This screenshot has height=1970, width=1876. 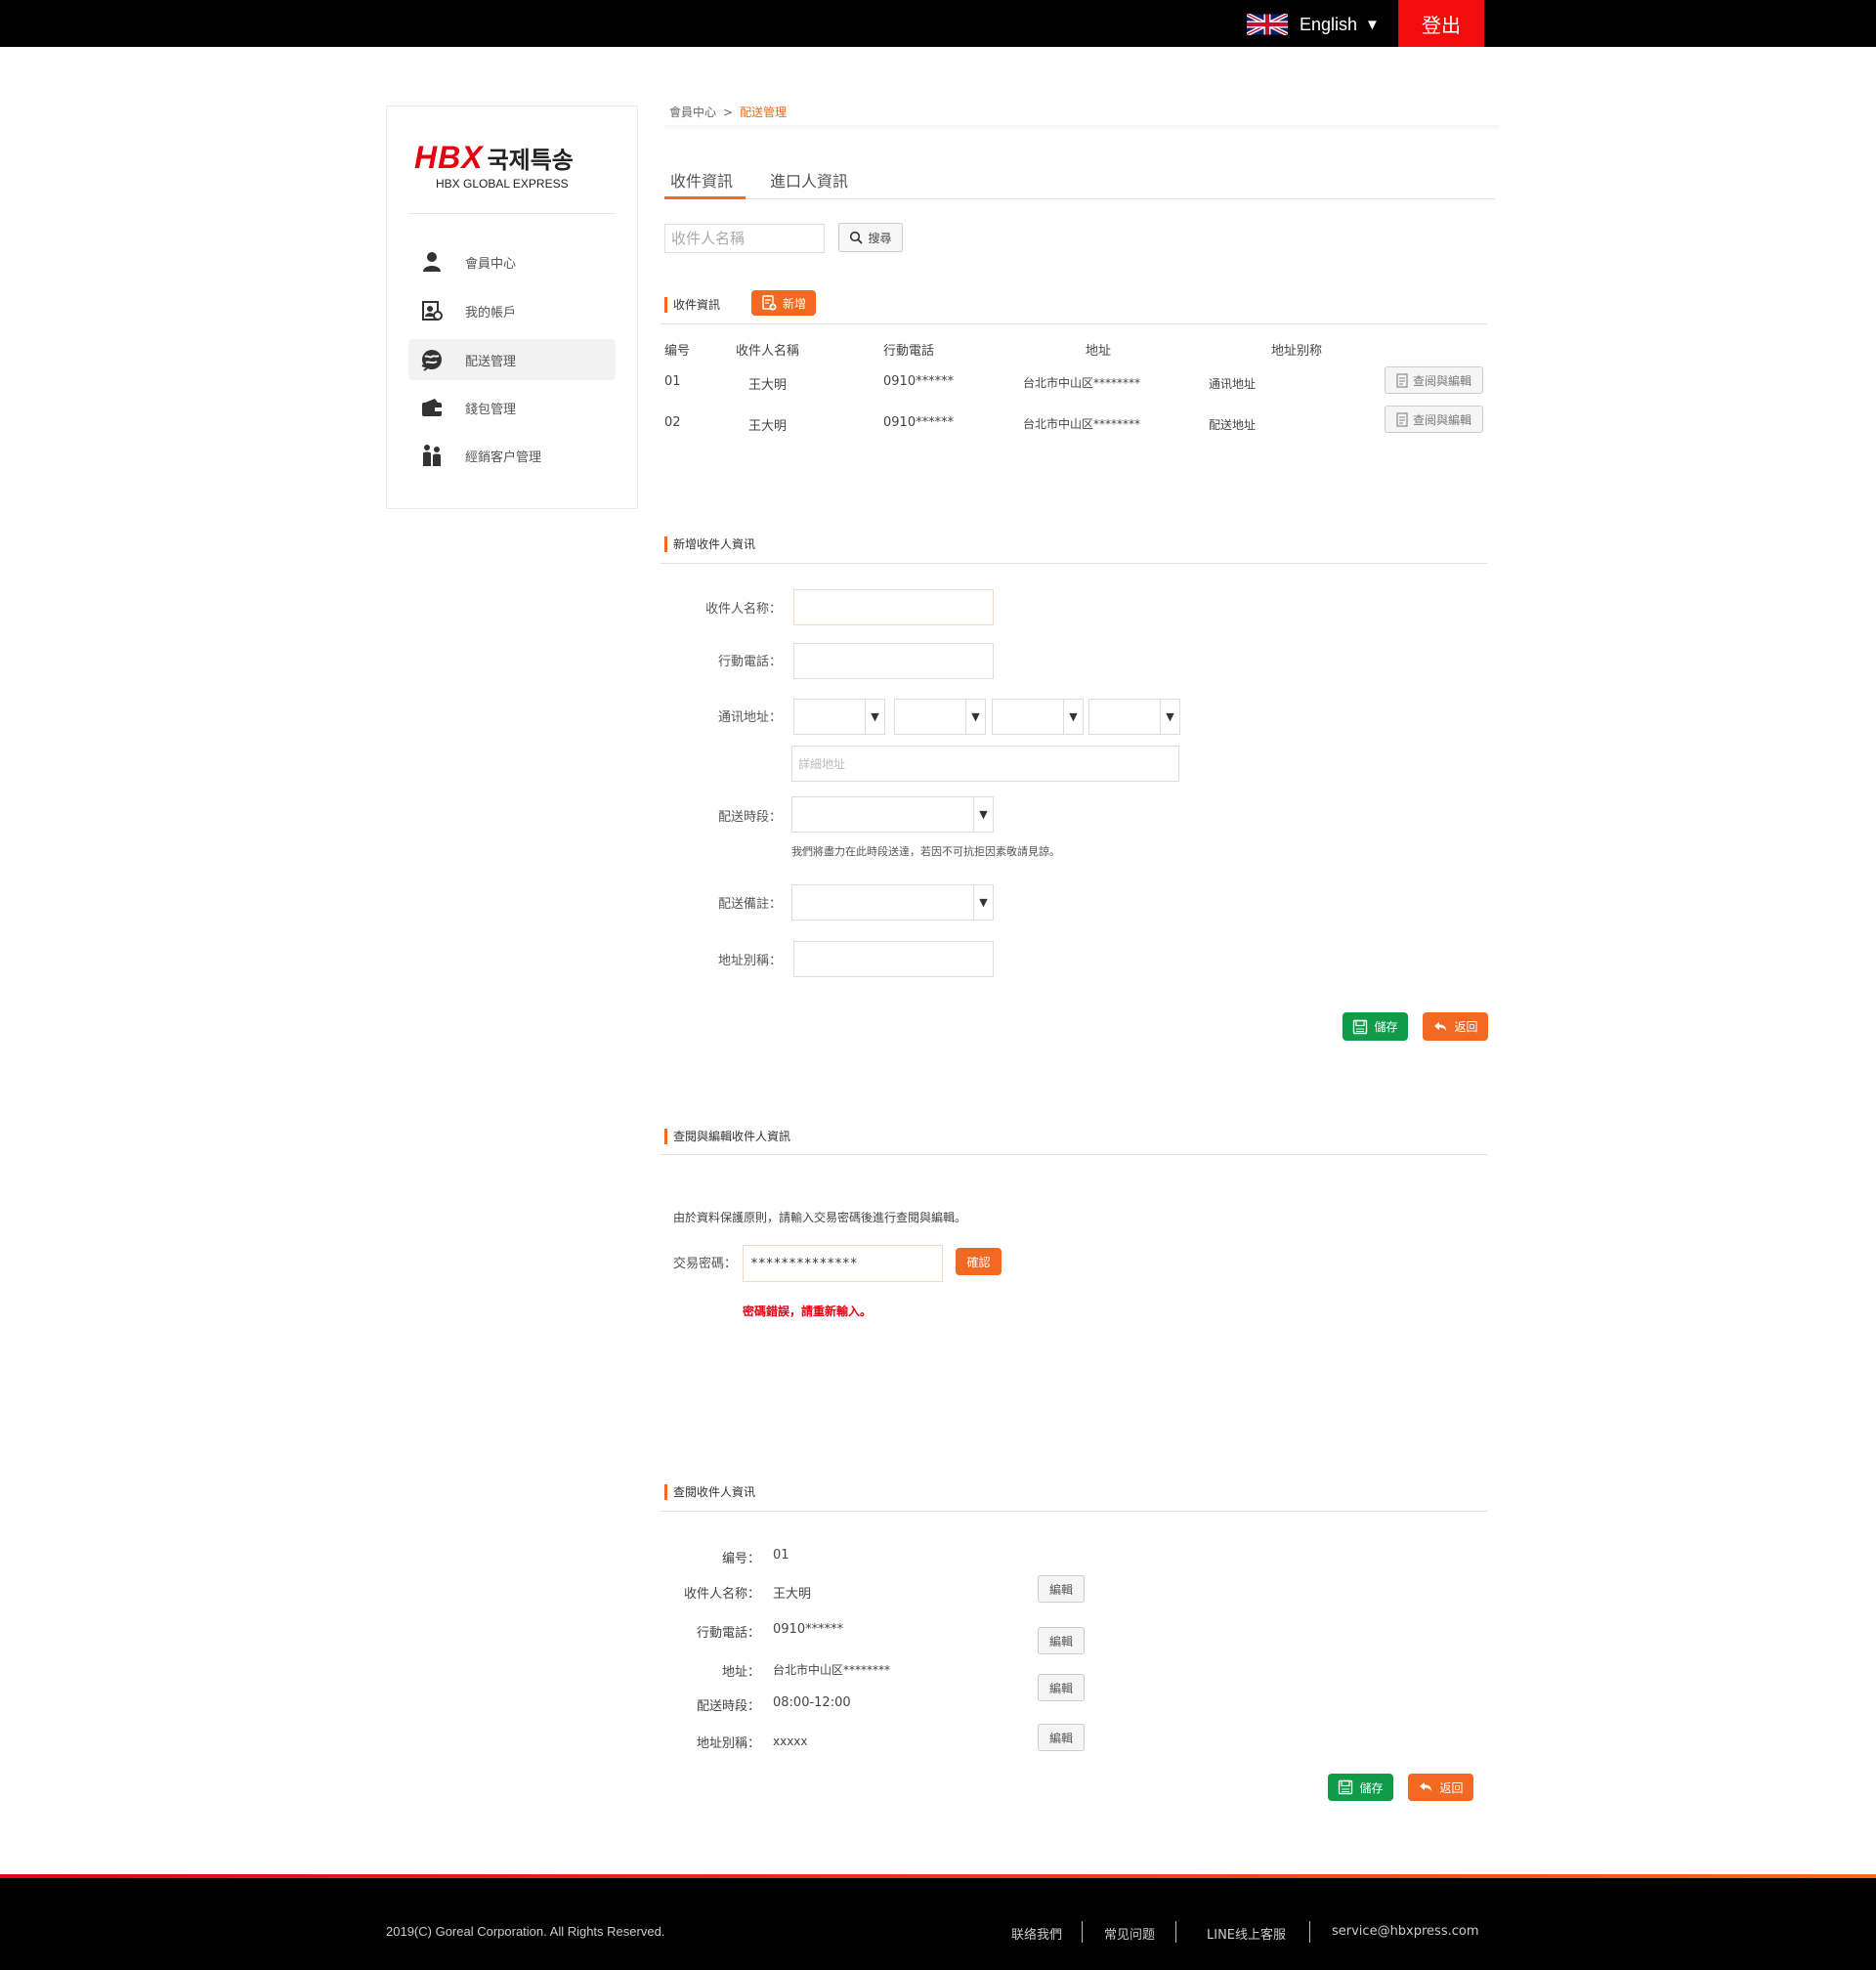 I want to click on search-icon, so click(x=857, y=237).